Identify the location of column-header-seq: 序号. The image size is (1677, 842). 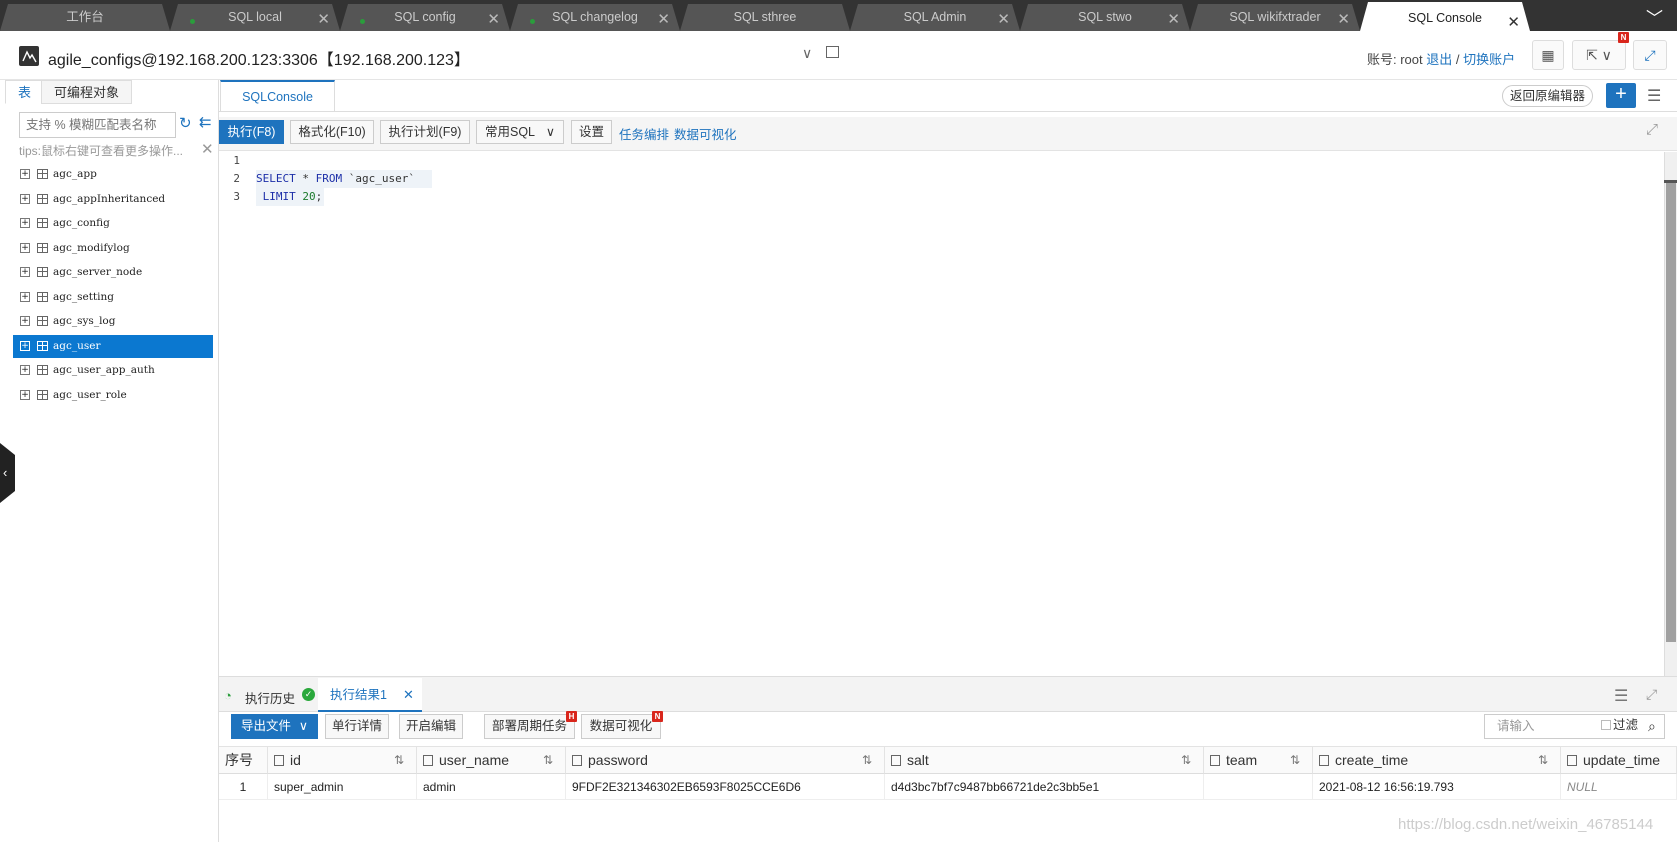
(243, 760).